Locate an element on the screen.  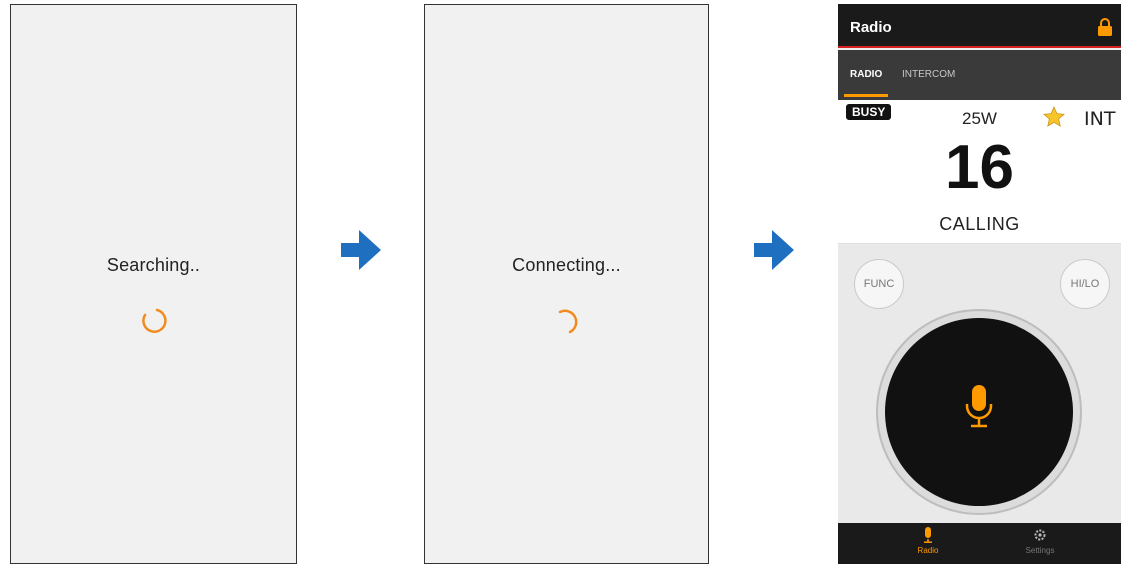
power-level: 25W is located at coordinates (979, 118).